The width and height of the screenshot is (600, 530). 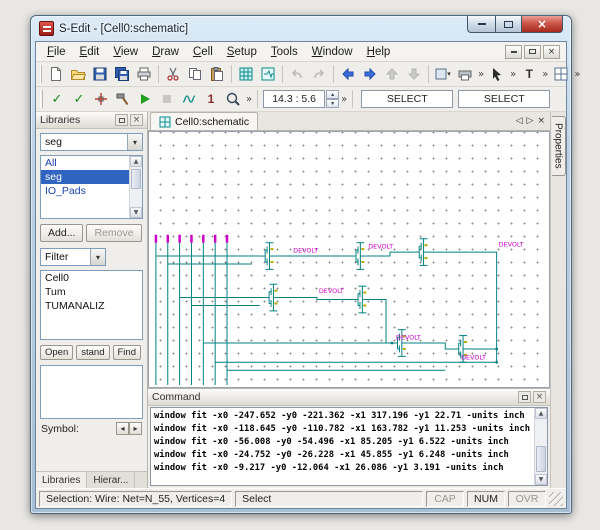 What do you see at coordinates (114, 233) in the screenshot?
I see `remove-library-button: Remove` at bounding box center [114, 233].